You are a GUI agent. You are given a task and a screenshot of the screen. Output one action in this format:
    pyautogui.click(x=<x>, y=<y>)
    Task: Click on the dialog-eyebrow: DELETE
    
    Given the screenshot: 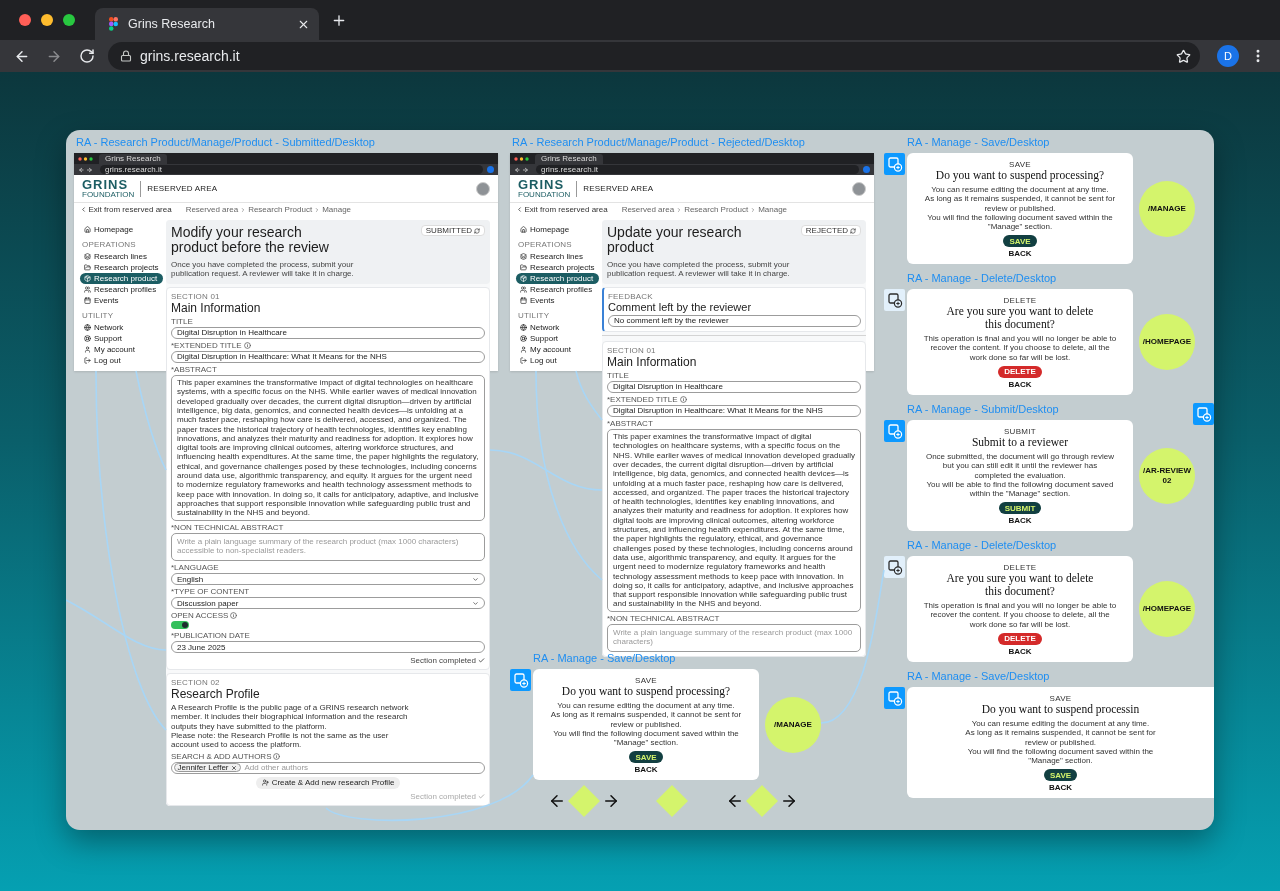 What is the action you would take?
    pyautogui.click(x=1020, y=300)
    